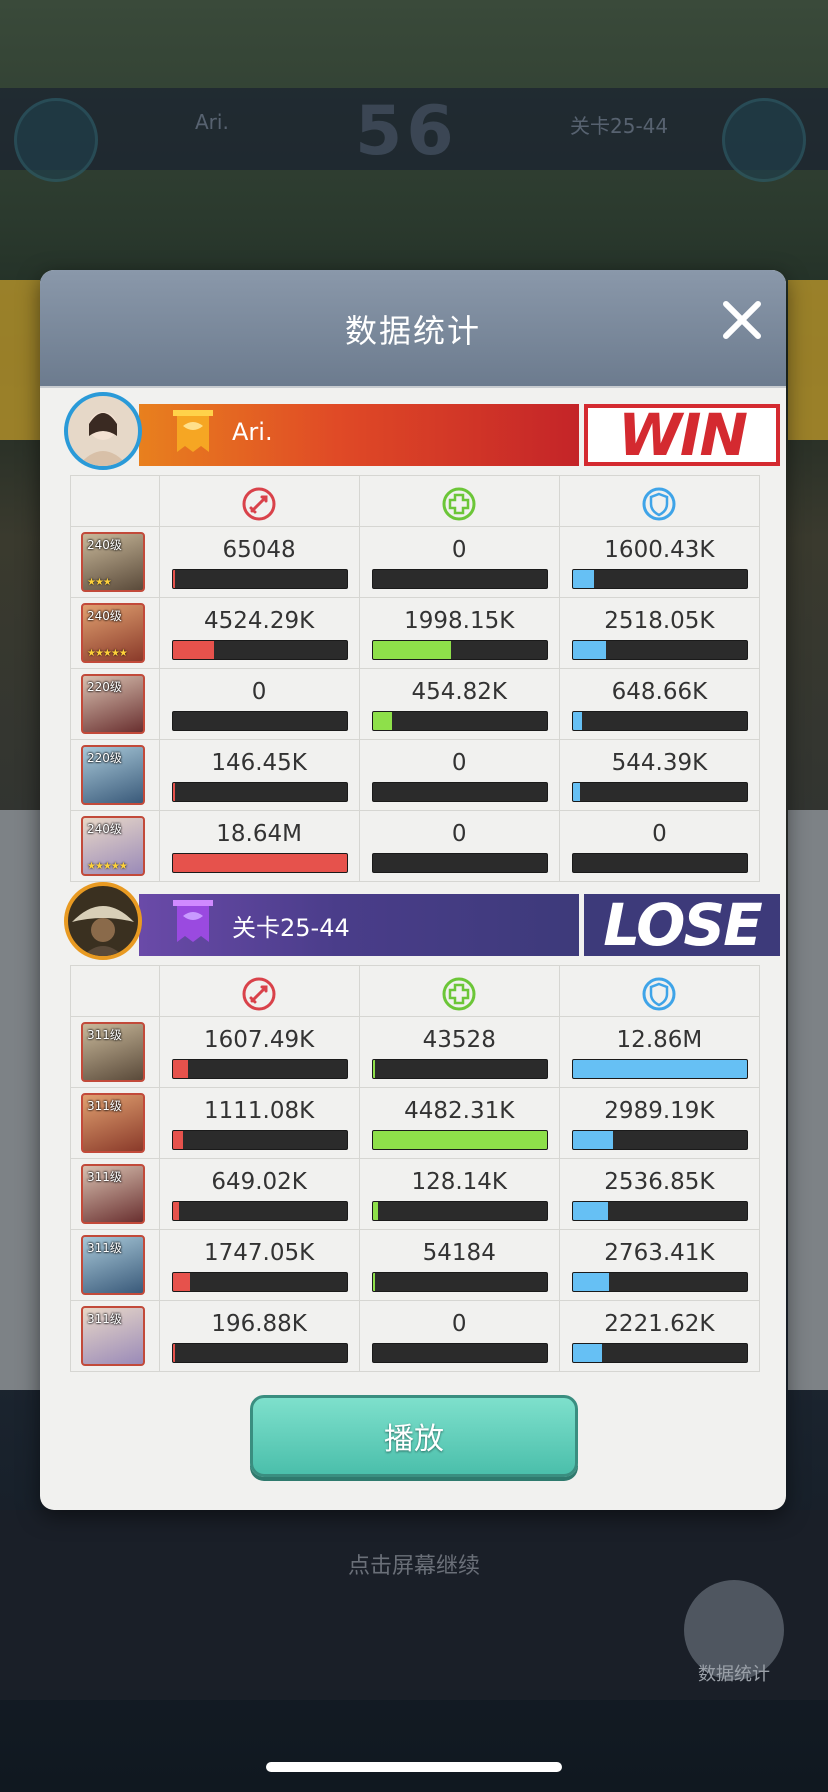  I want to click on heal-icon, so click(459, 994).